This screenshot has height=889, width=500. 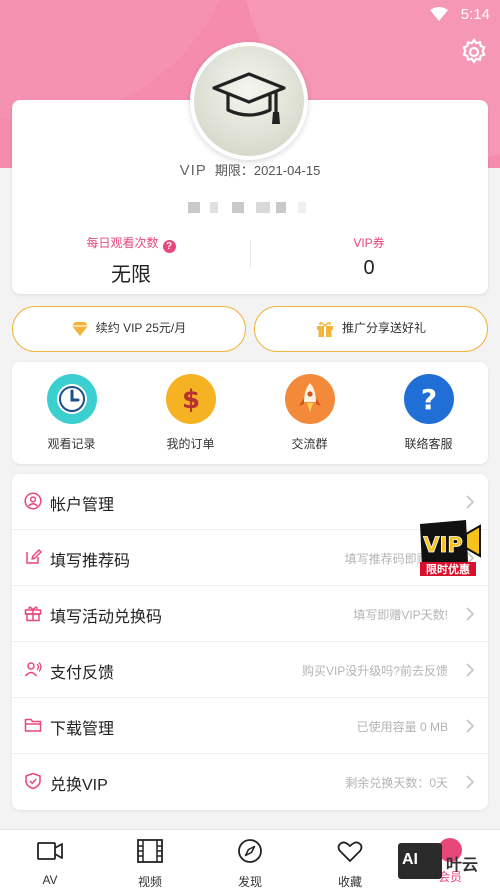 I want to click on menu-item-payment-feedback: 支付反馈 购买VIP没升级吗?前去反馈, so click(x=250, y=670).